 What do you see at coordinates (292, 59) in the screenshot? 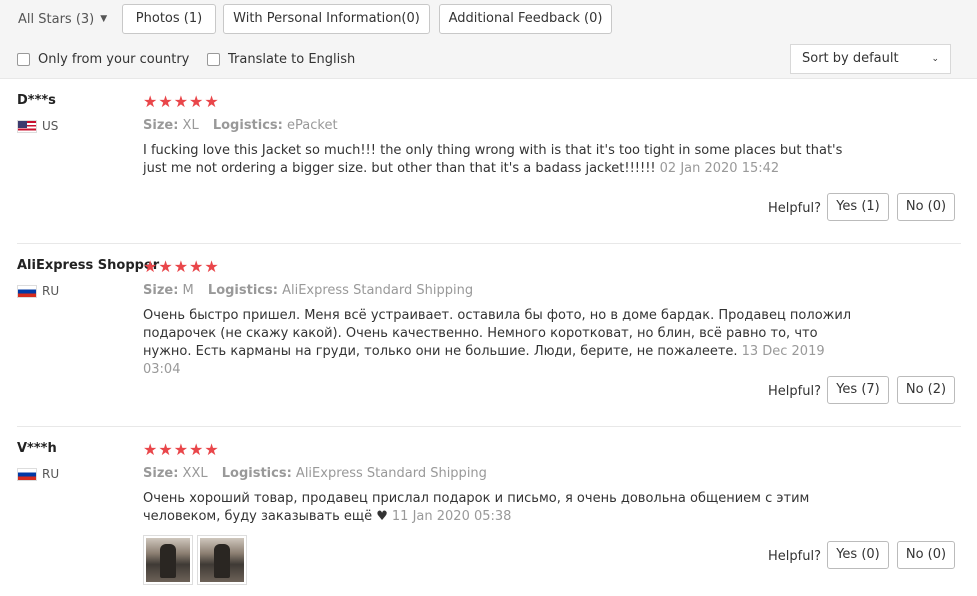
I see `translate-label: Translate to English` at bounding box center [292, 59].